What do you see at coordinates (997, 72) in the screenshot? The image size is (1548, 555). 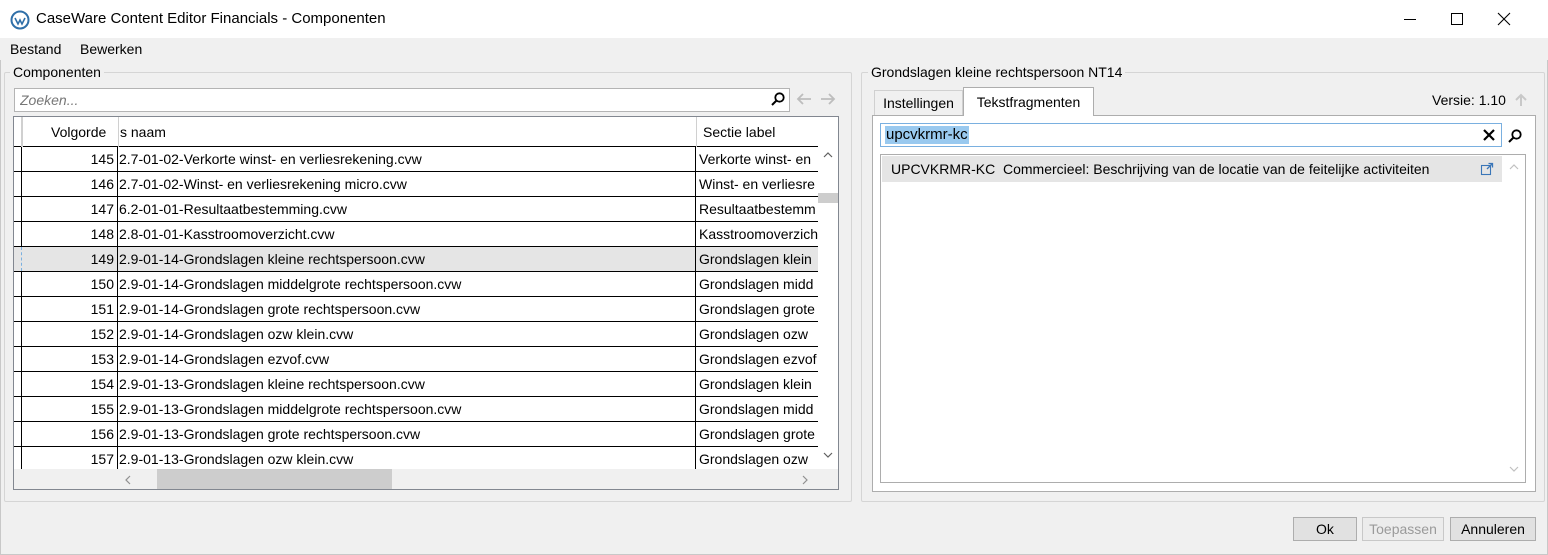 I see `component-detail-title: Grondslagen kleine rechtspersoon NT14` at bounding box center [997, 72].